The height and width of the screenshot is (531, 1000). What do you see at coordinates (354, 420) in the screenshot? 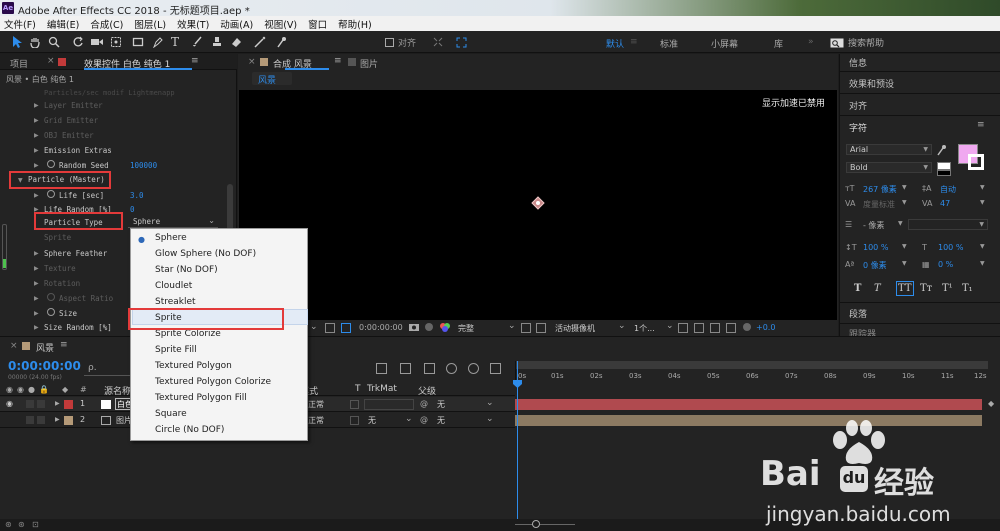
I see `preserve-transparency-box` at bounding box center [354, 420].